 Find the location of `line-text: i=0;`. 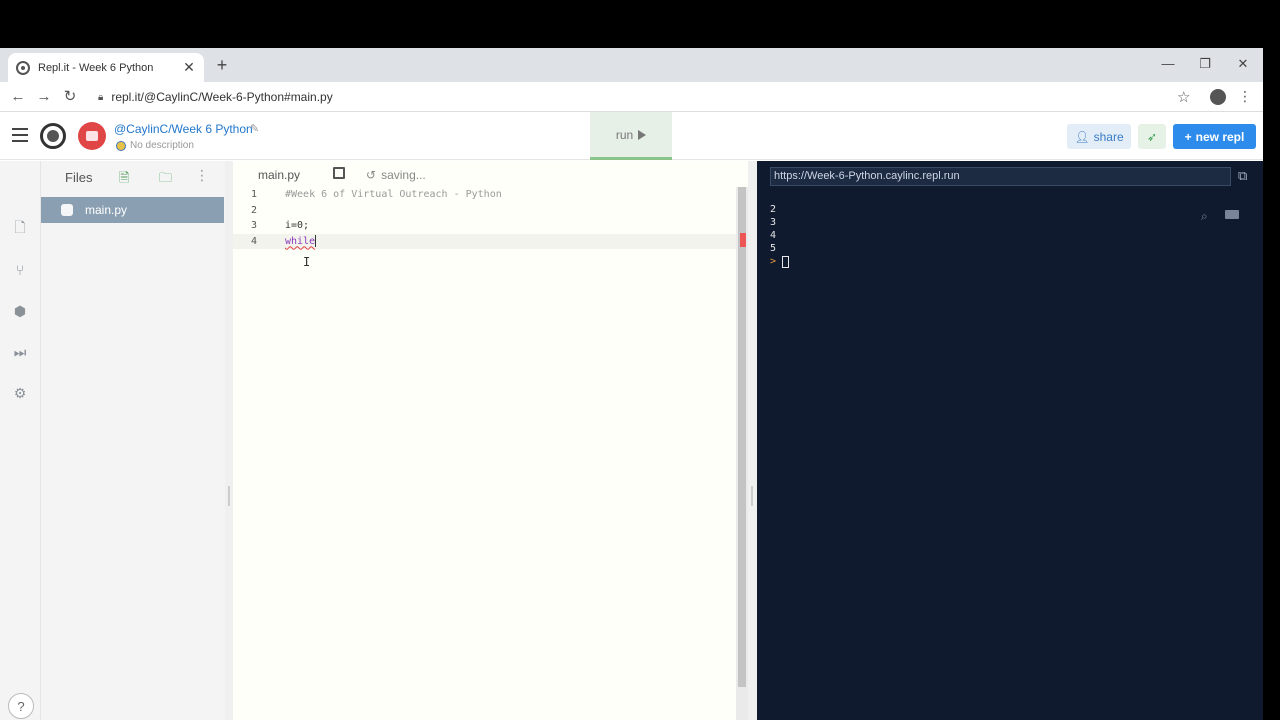

line-text: i=0; is located at coordinates (297, 226).